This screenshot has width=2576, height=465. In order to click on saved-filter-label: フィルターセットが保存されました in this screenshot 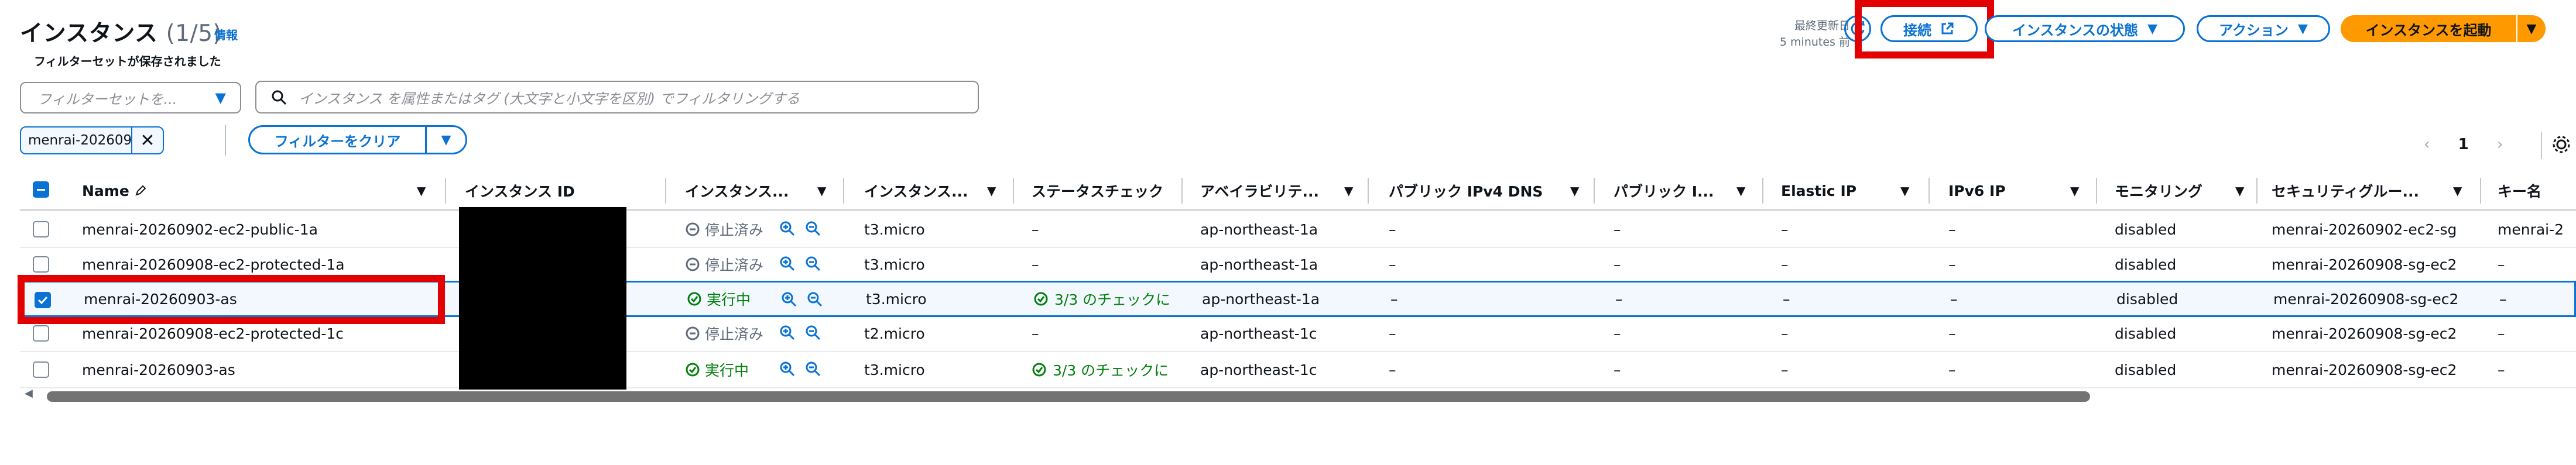, I will do `click(127, 61)`.